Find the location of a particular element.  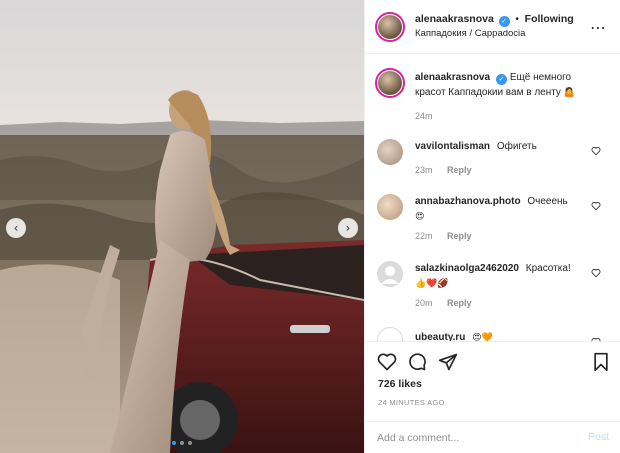

comment-time: 23m is located at coordinates (424, 170).